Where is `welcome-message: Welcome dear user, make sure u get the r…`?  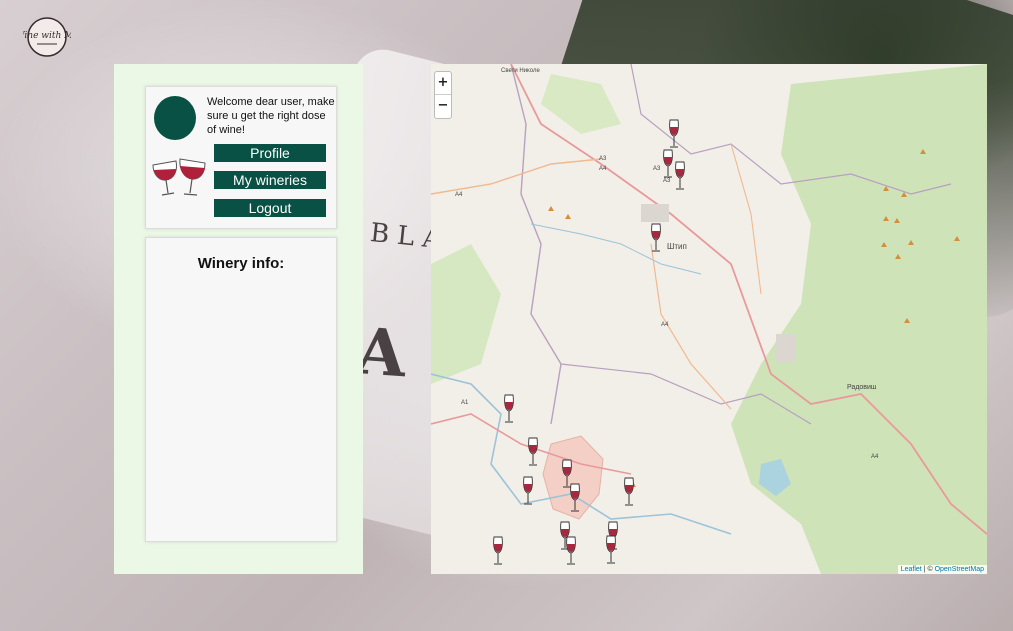
welcome-message: Welcome dear user, make sure u get the r… is located at coordinates (271, 116).